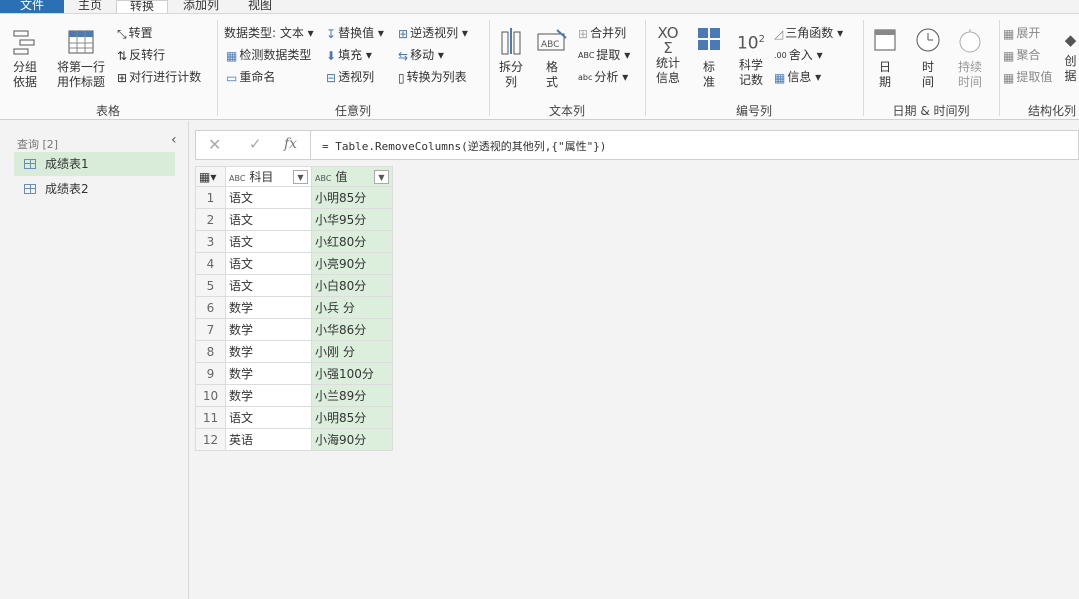  Describe the element at coordinates (352, 351) in the screenshot. I see `cell-value: 小刚 分` at that location.